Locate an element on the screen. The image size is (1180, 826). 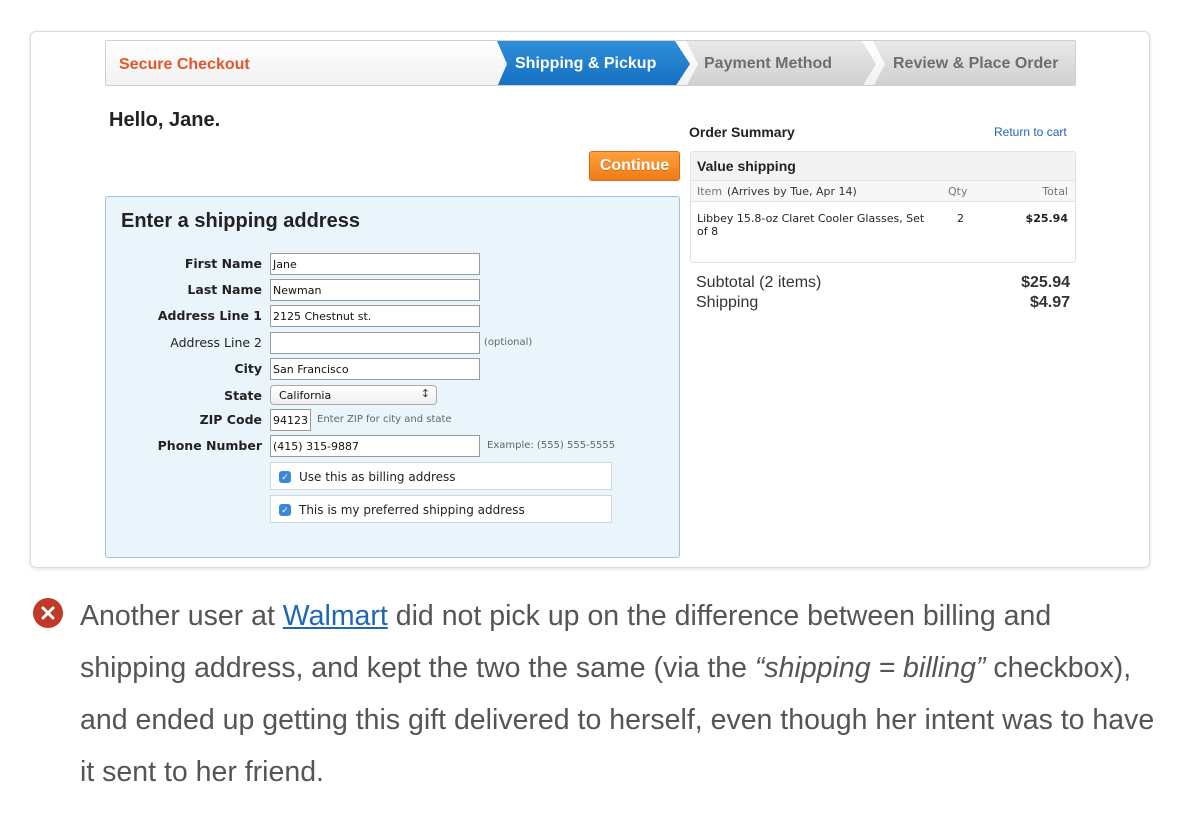
city-row: City San Francisco is located at coordinates (393, 369).